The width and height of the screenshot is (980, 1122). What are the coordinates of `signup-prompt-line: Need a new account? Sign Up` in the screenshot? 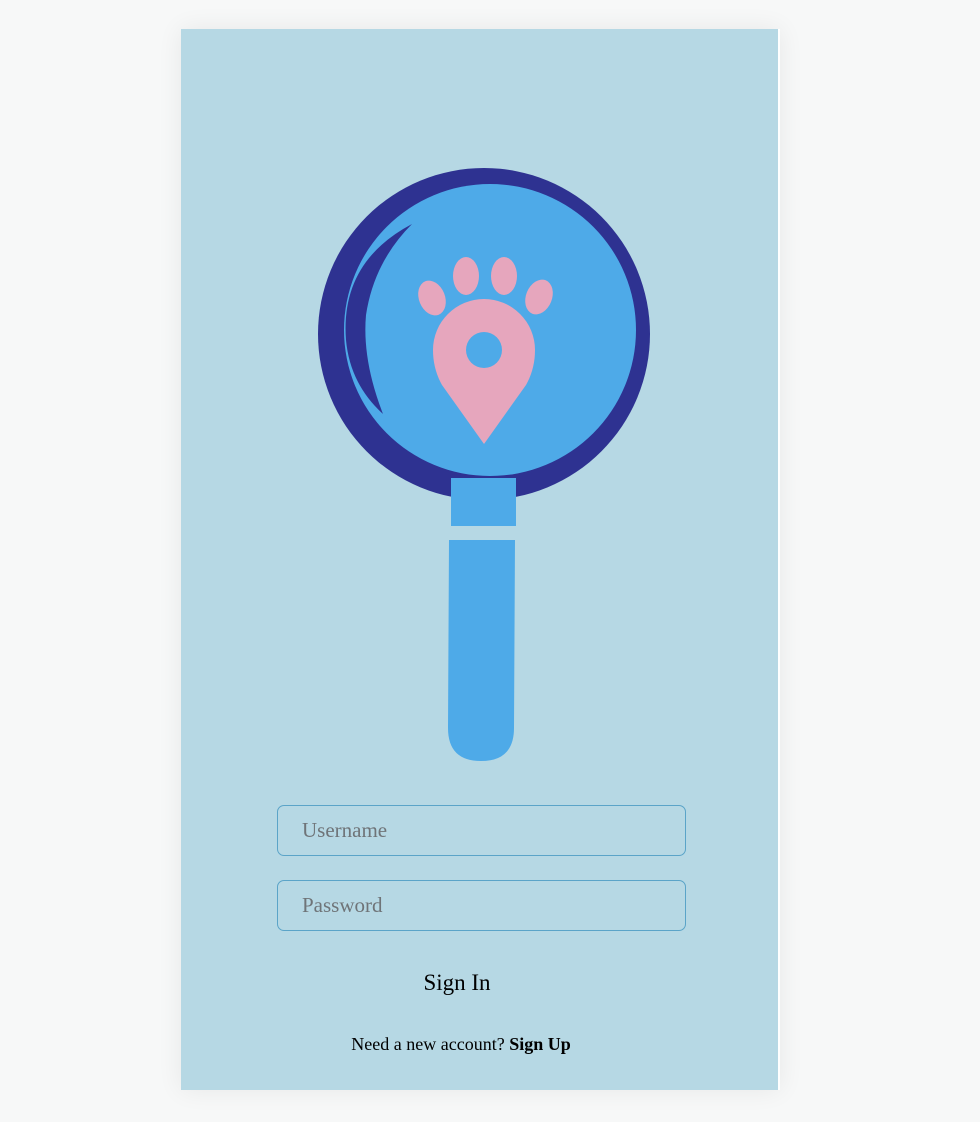 It's located at (461, 1044).